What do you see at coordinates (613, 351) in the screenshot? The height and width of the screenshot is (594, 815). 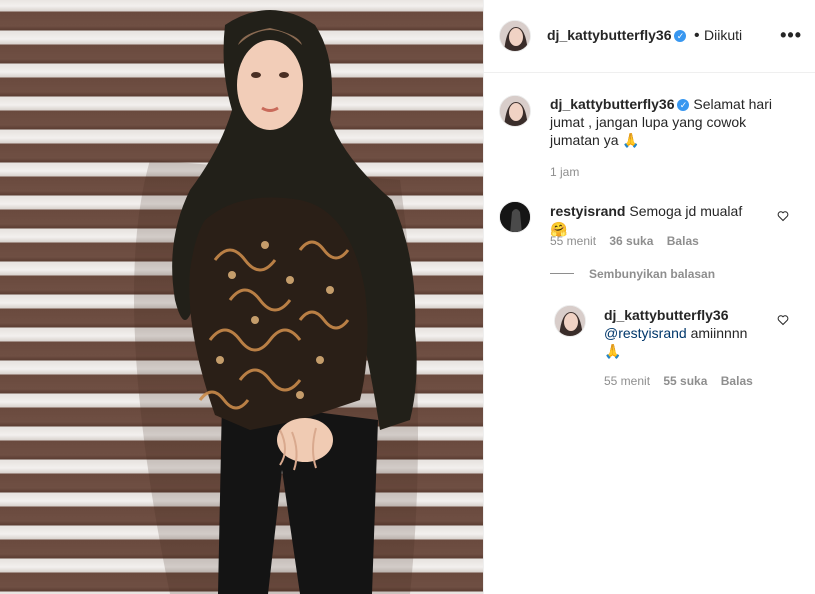 I see `reply-emoji: 🙏` at bounding box center [613, 351].